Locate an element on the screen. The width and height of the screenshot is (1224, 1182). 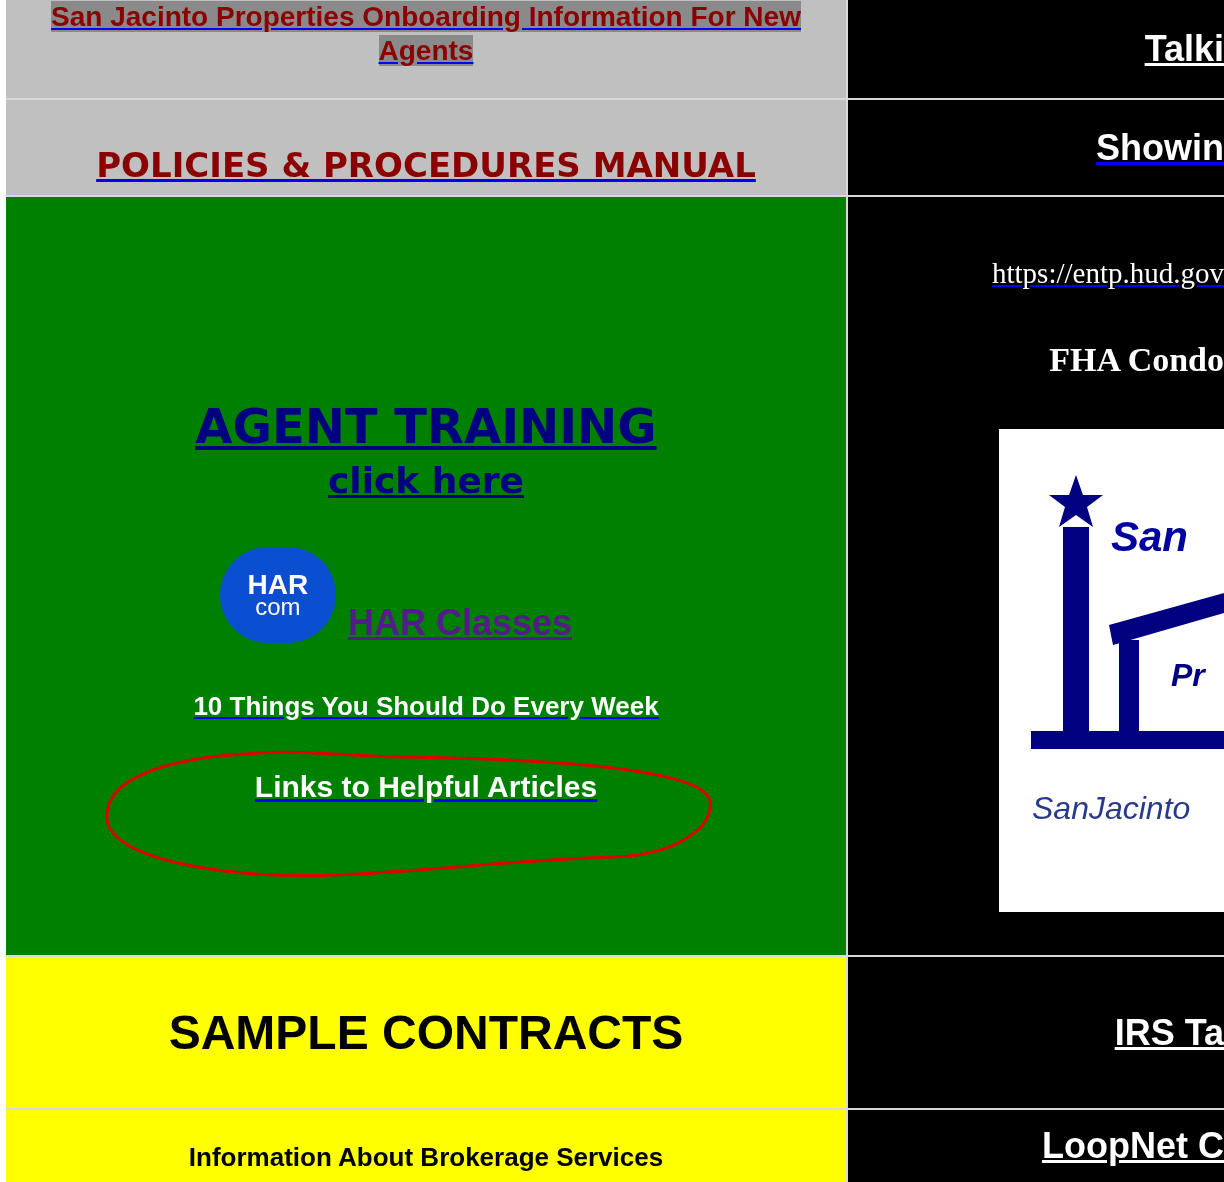
hud-url-link: https://entp.hud.gov is located at coordinates (1108, 274).